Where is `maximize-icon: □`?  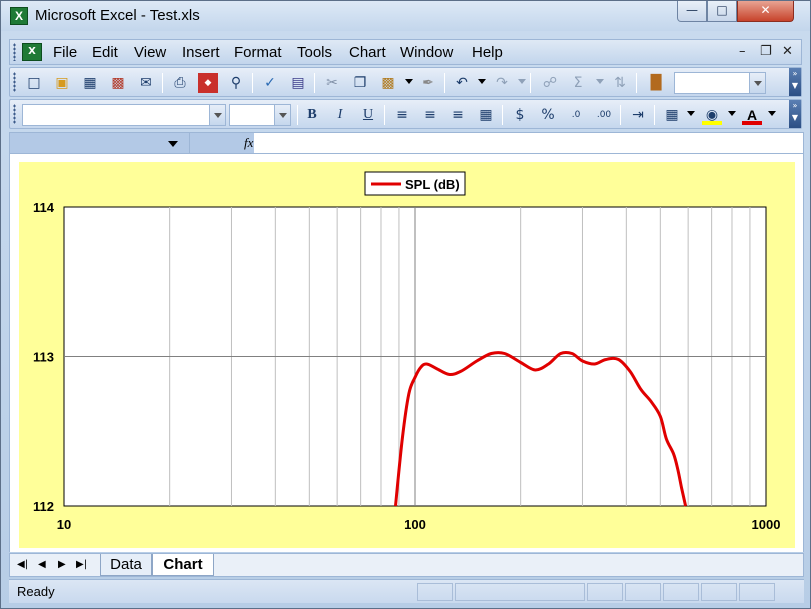 maximize-icon: □ is located at coordinates (722, 10).